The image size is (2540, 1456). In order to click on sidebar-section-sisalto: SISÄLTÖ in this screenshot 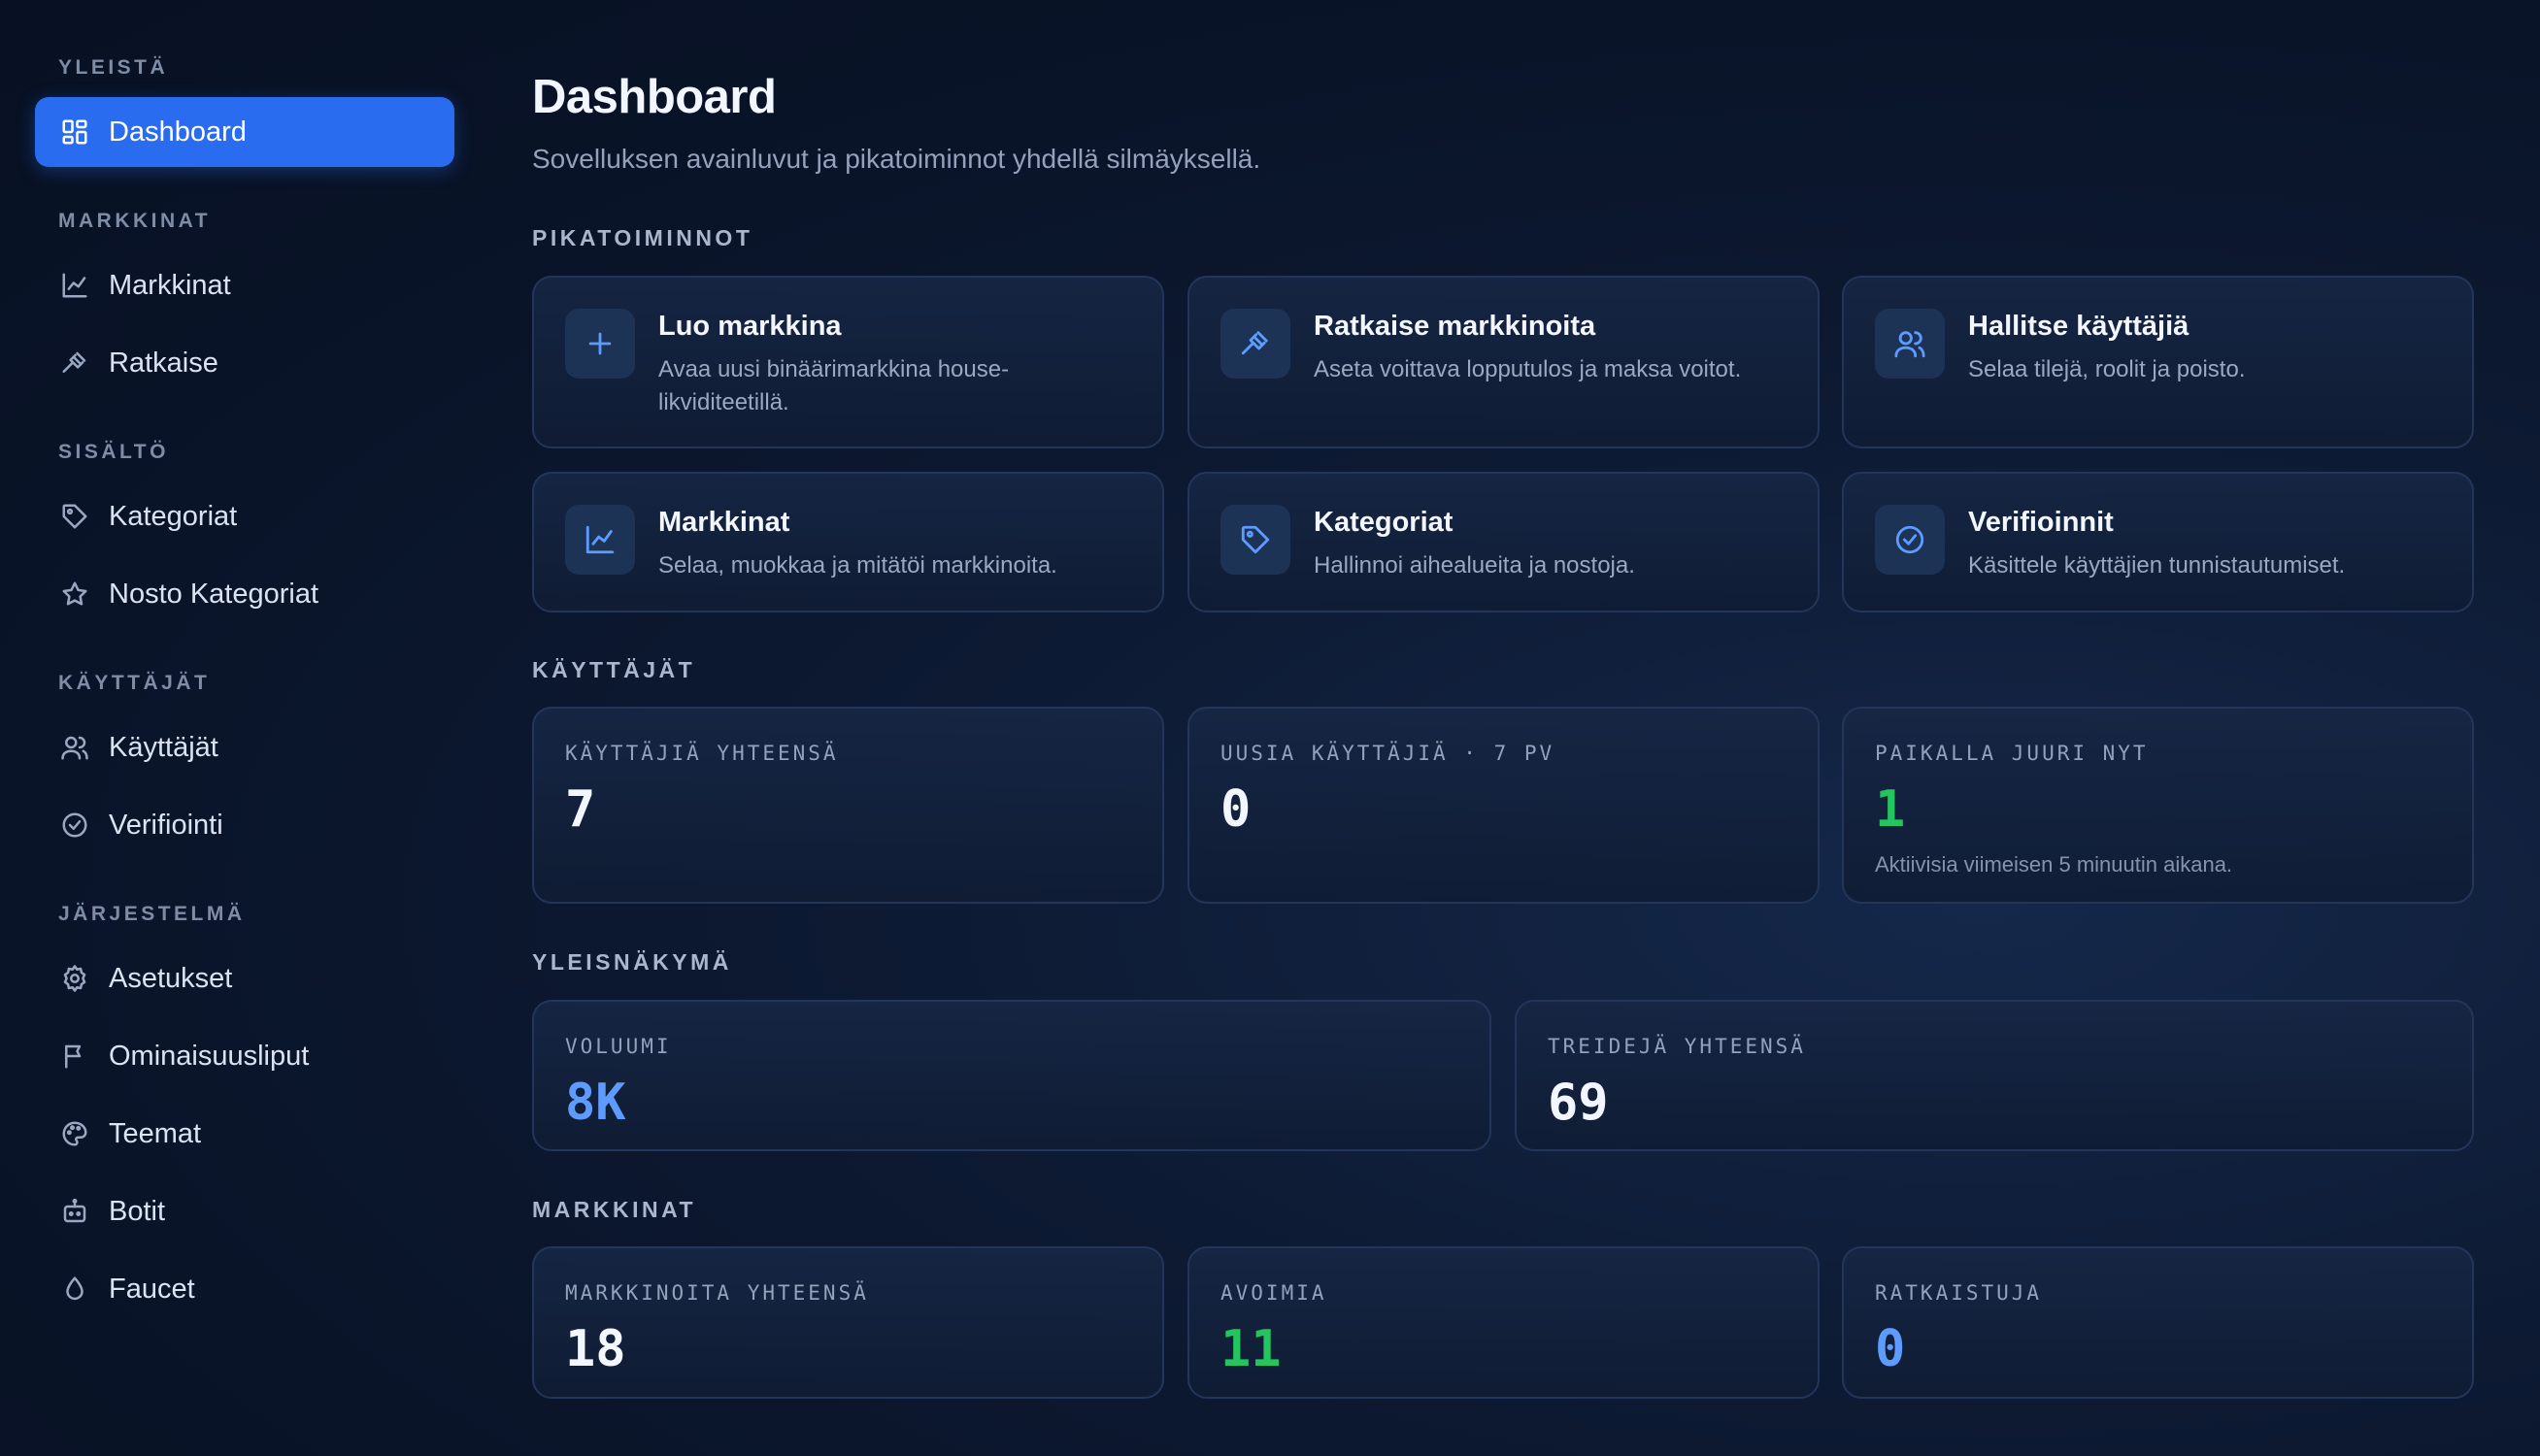, I will do `click(113, 452)`.